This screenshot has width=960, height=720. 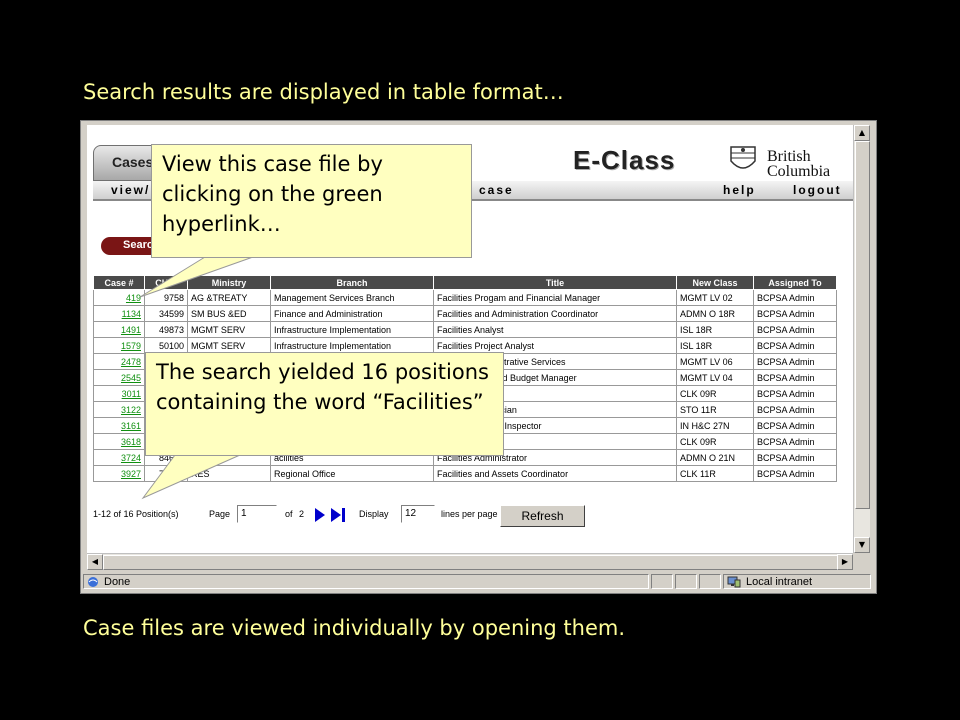 What do you see at coordinates (191, 477) in the screenshot?
I see `callout2-pointer` at bounding box center [191, 477].